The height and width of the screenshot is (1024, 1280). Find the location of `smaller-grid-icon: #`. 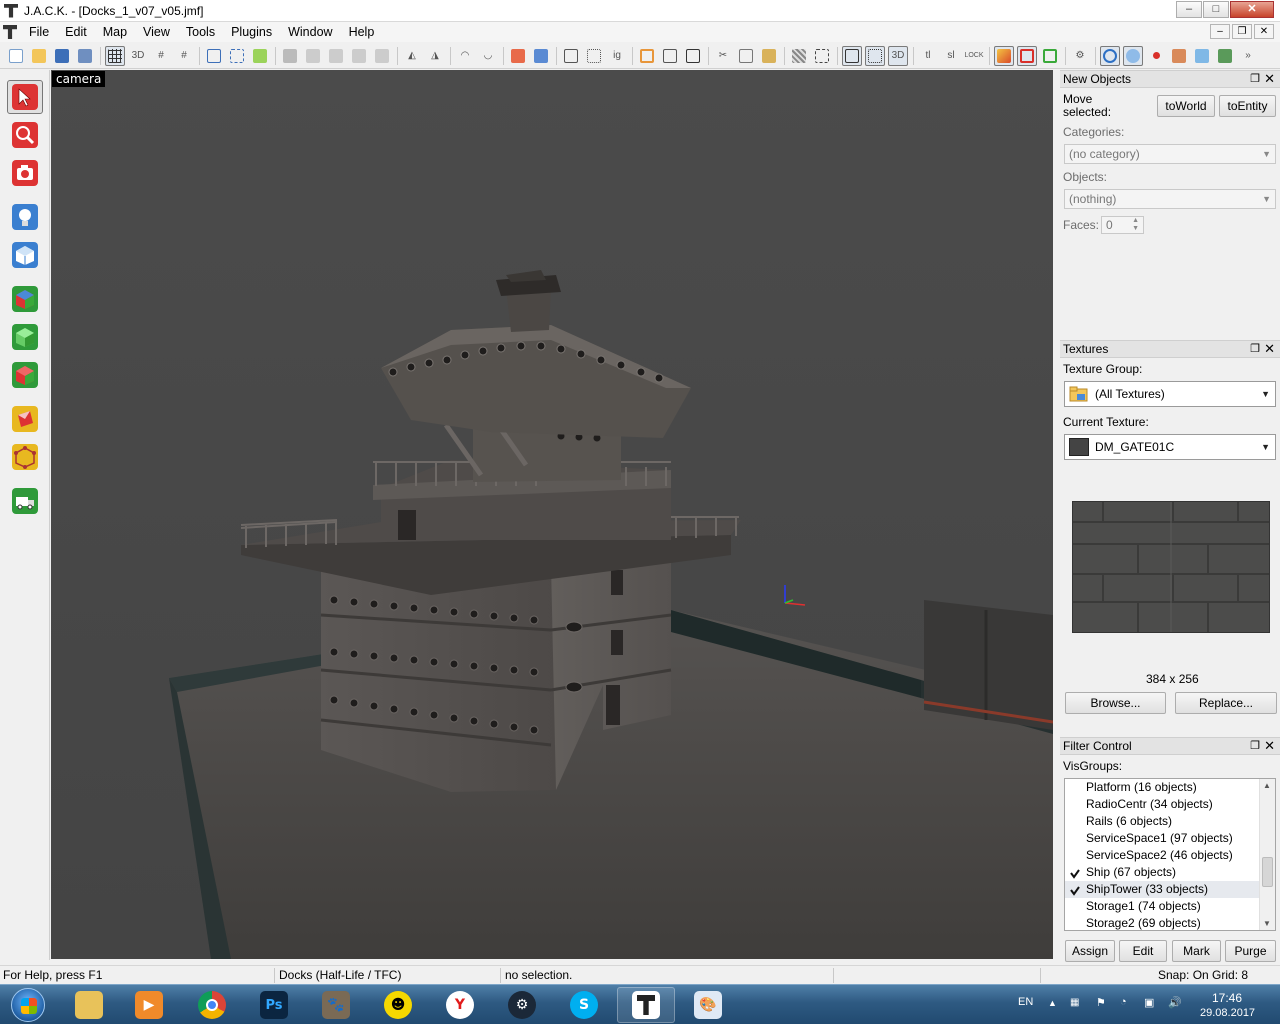

smaller-grid-icon: # is located at coordinates (161, 56).